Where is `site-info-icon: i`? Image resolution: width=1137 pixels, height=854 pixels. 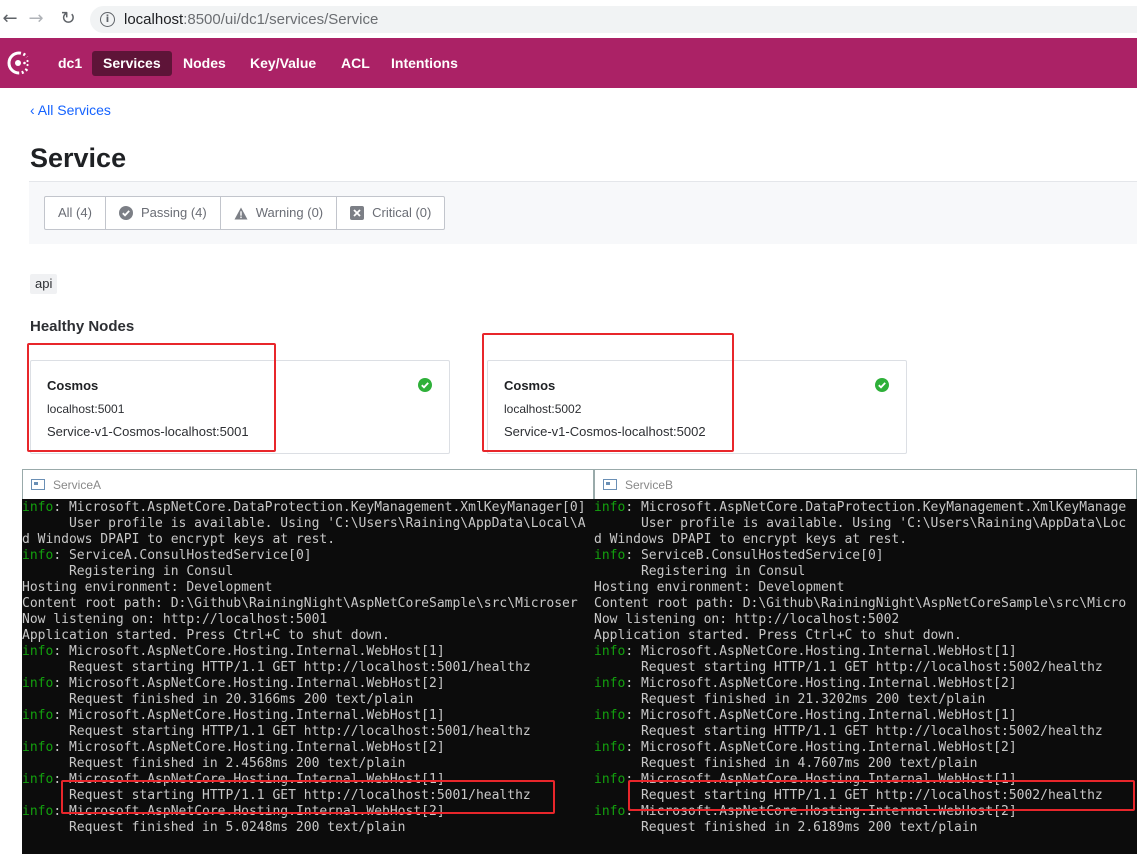
site-info-icon: i is located at coordinates (107, 19).